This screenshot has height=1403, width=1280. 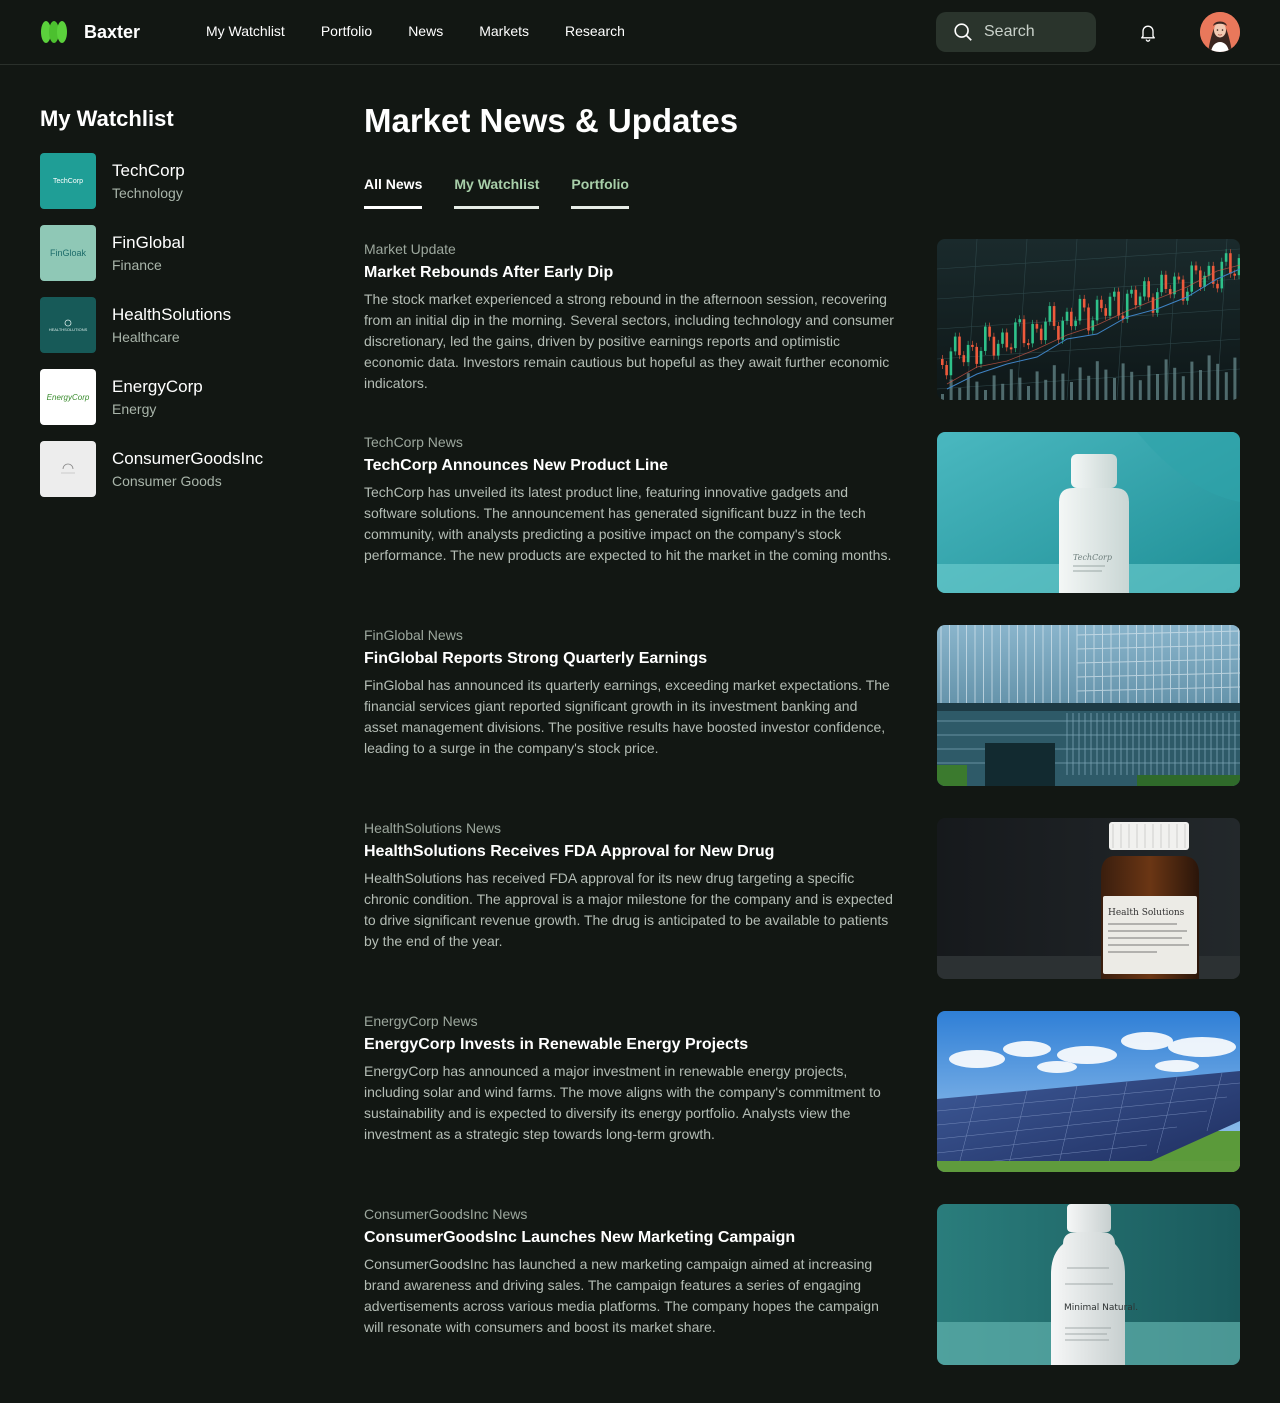 What do you see at coordinates (551, 120) in the screenshot?
I see `page-title: Market News & Updates` at bounding box center [551, 120].